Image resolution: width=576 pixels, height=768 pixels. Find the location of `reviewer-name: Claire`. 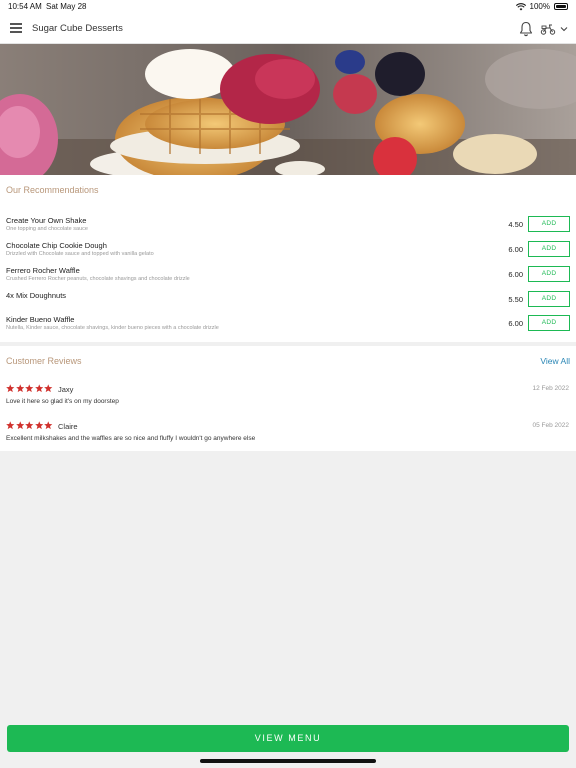

reviewer-name: Claire is located at coordinates (68, 426).